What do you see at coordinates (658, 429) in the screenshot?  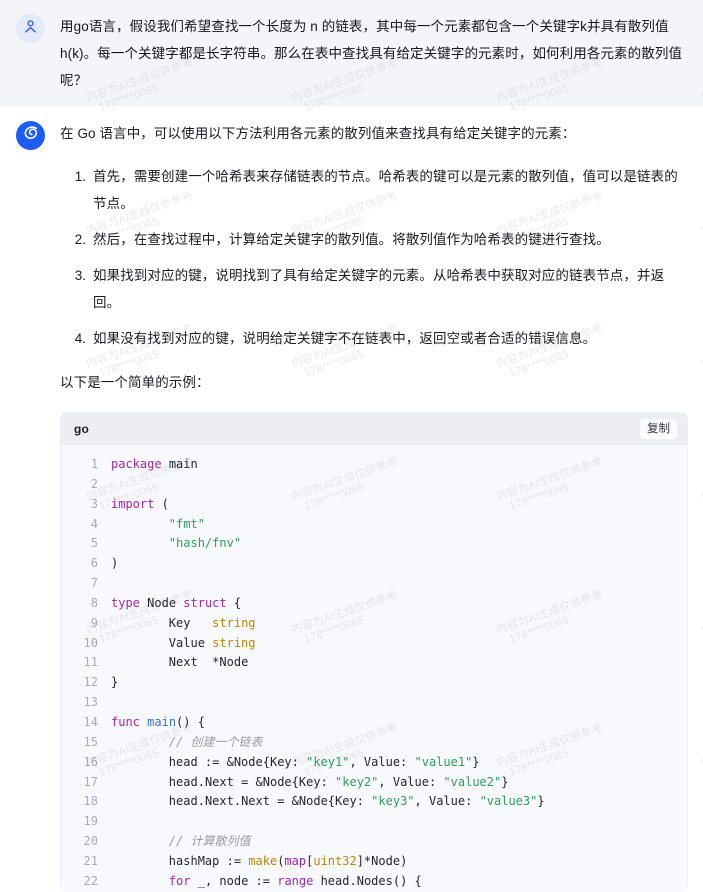 I see `copy-code-button: 复制` at bounding box center [658, 429].